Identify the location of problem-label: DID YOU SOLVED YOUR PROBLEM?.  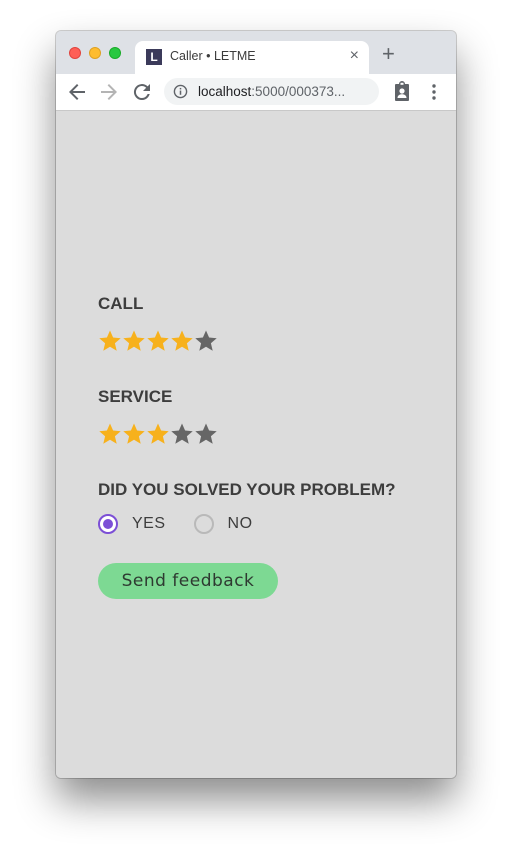
(247, 489).